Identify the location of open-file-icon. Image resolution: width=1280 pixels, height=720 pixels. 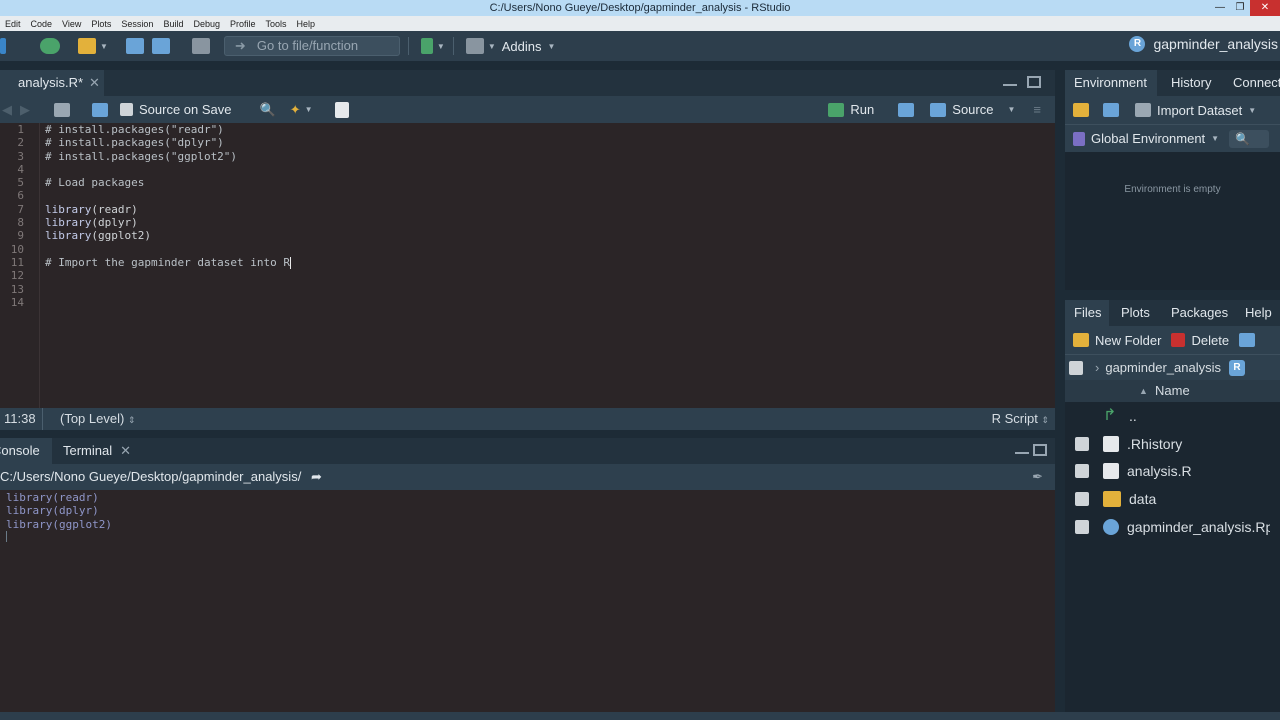
(87, 46).